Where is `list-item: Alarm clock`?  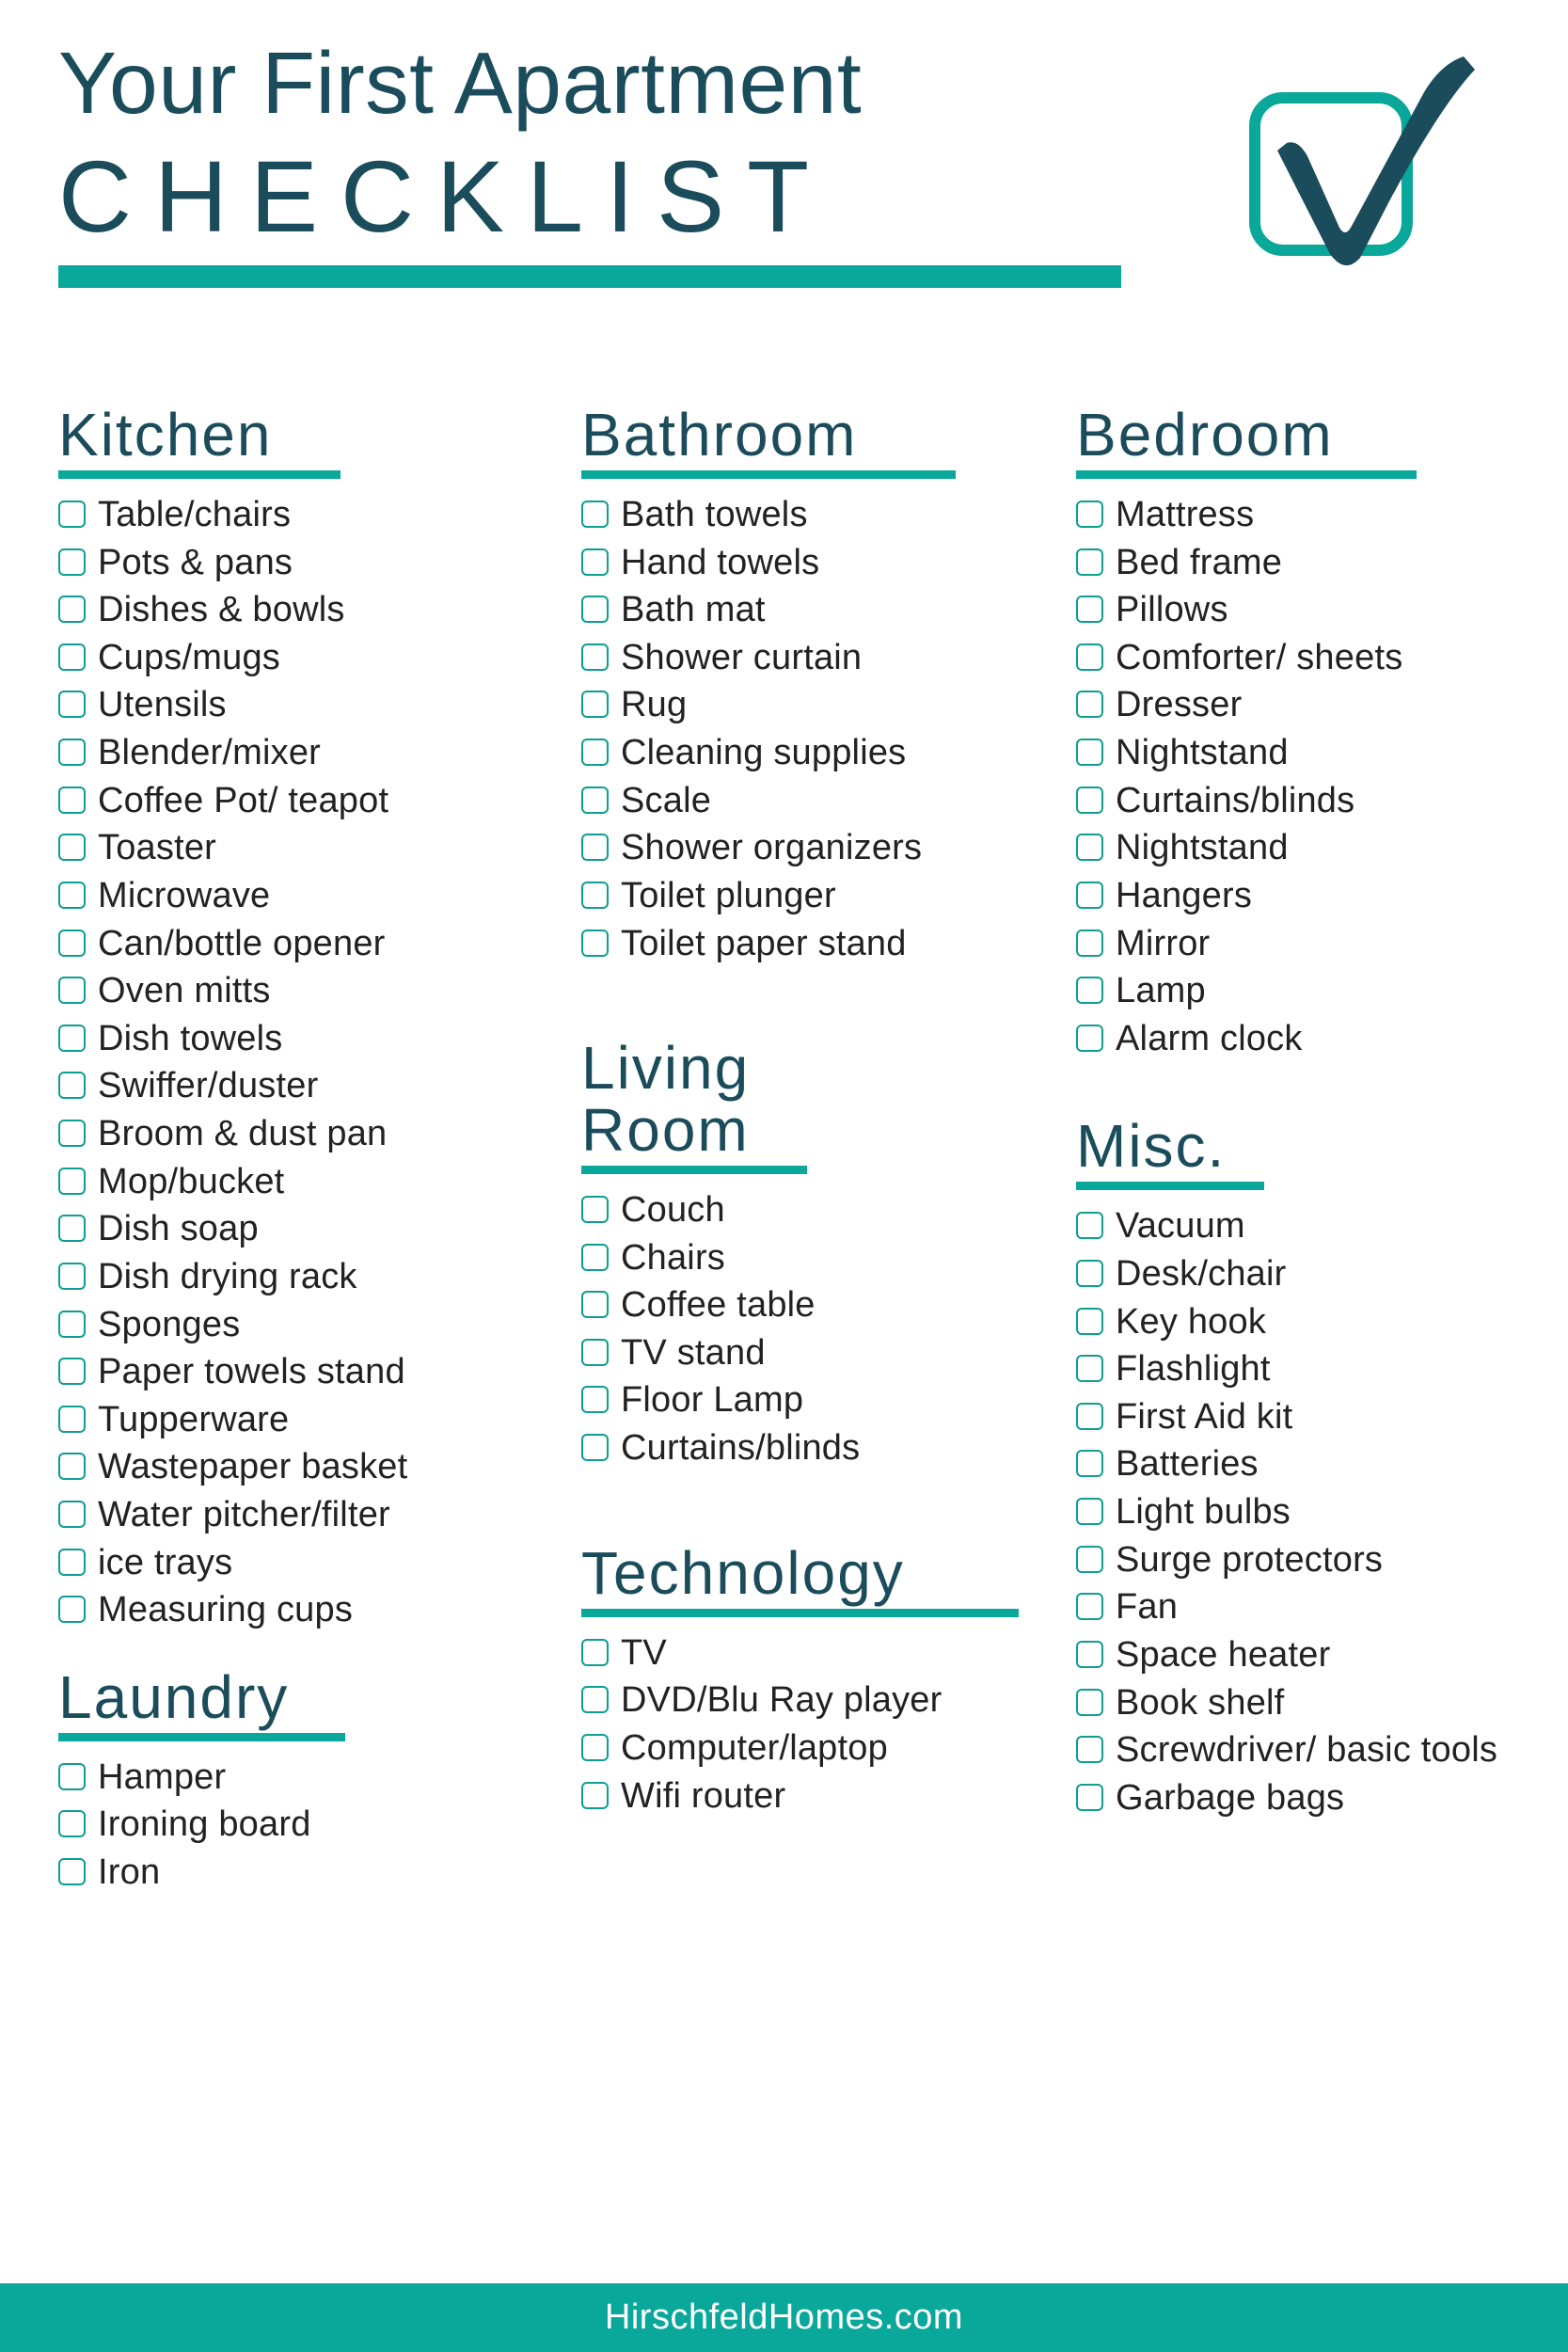 list-item: Alarm clock is located at coordinates (1322, 1039).